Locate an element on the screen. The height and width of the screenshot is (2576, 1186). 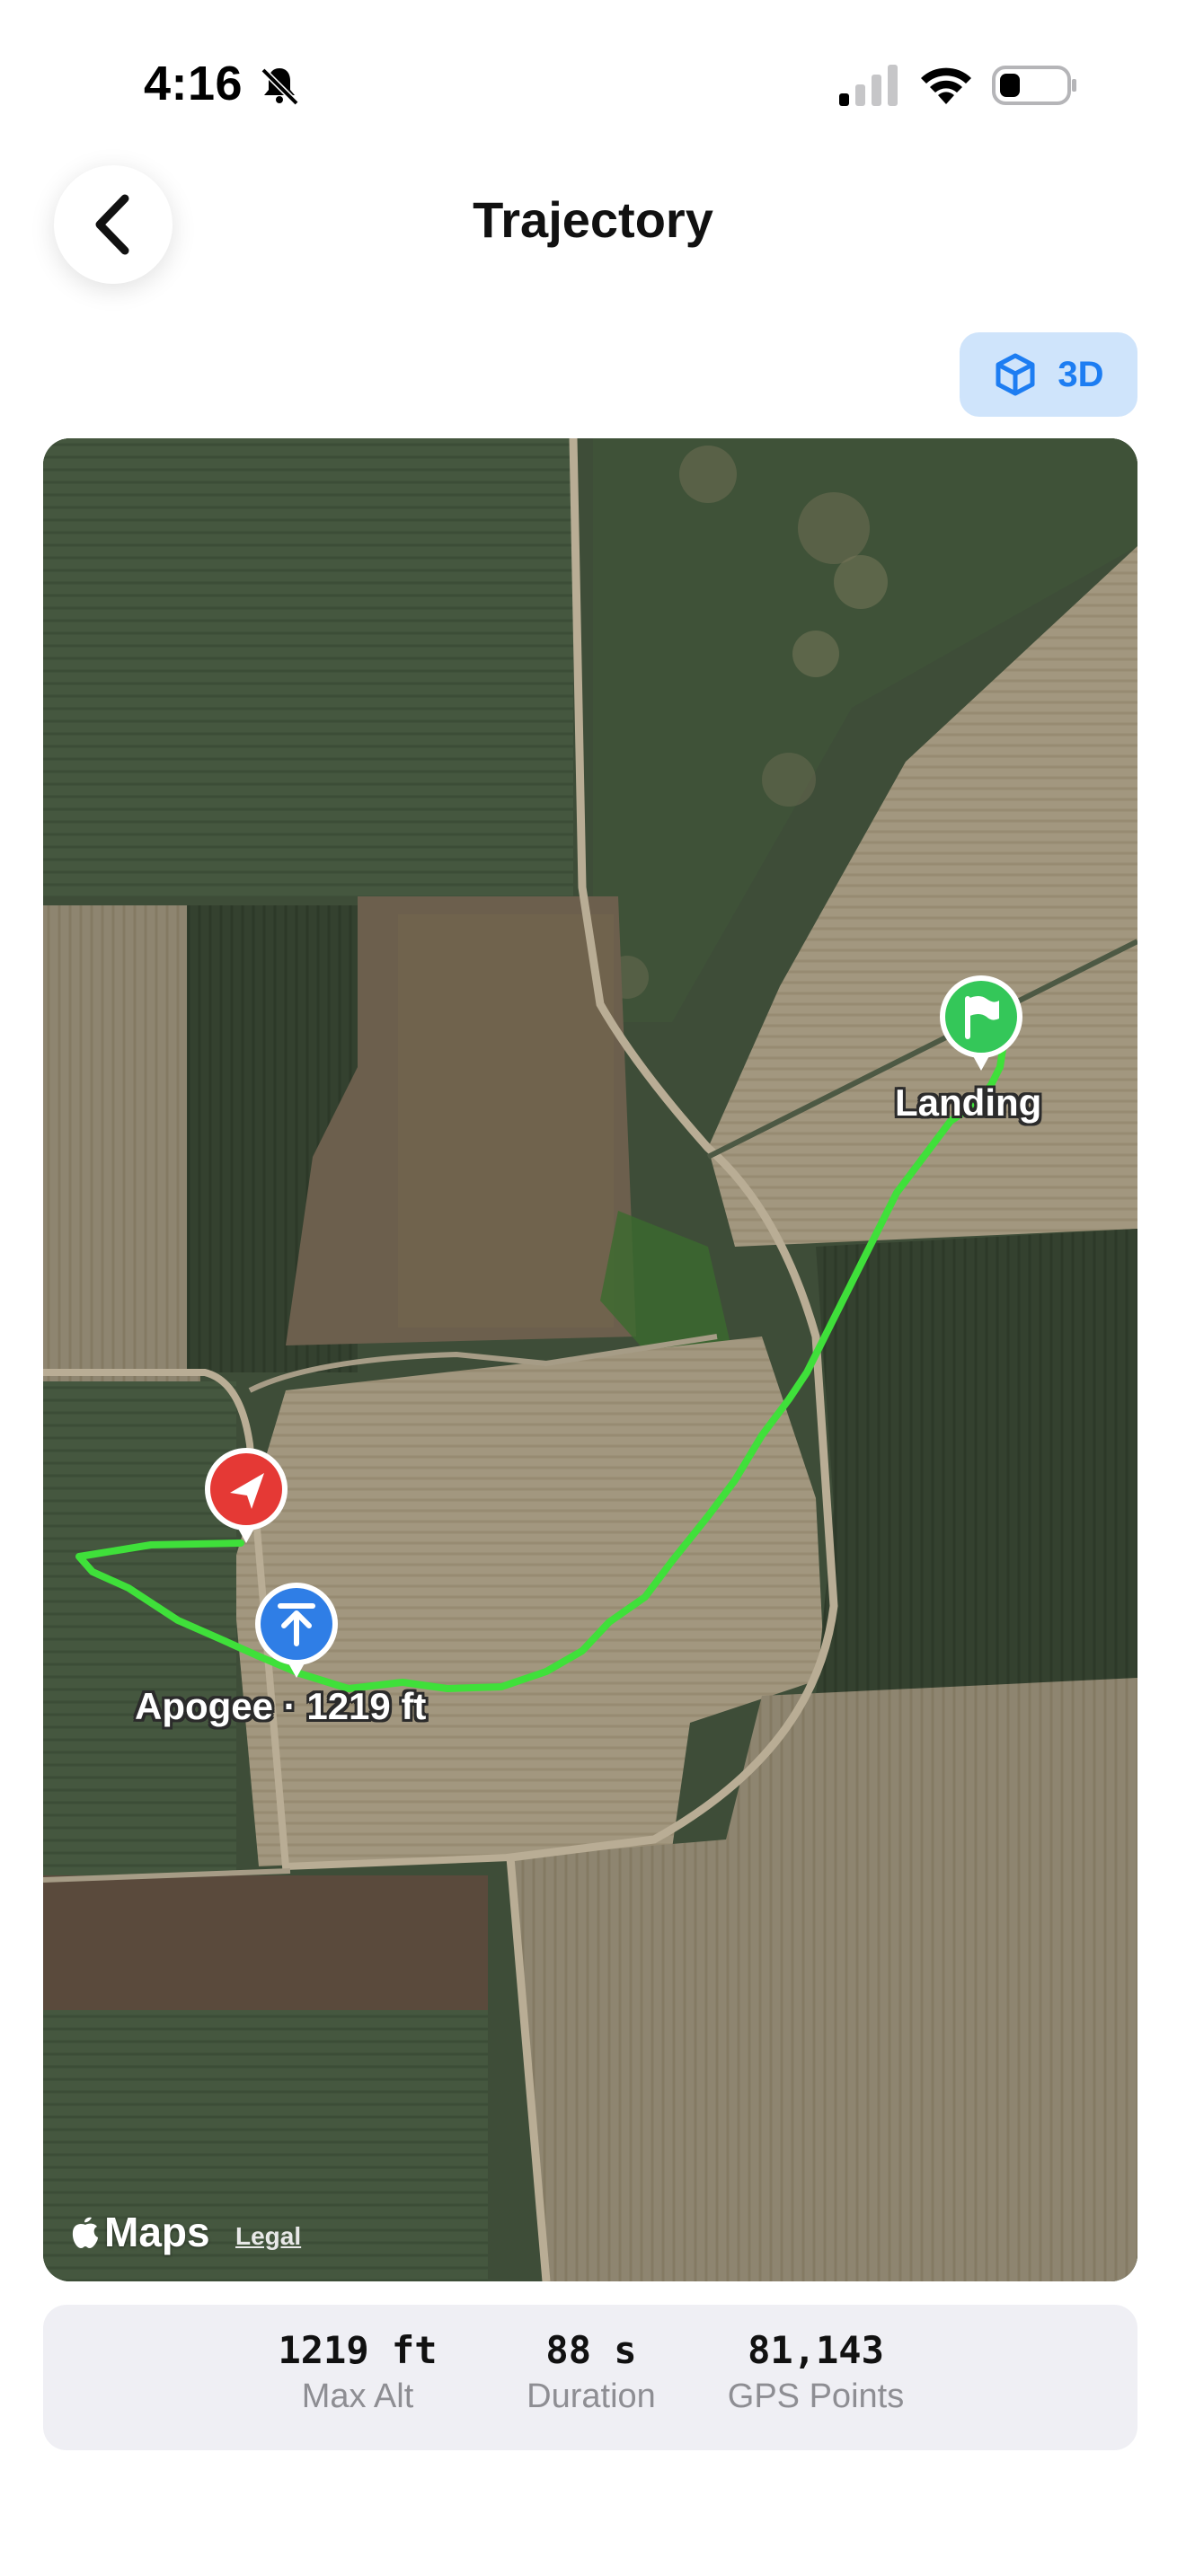
bell-muted-icon is located at coordinates (280, 86).